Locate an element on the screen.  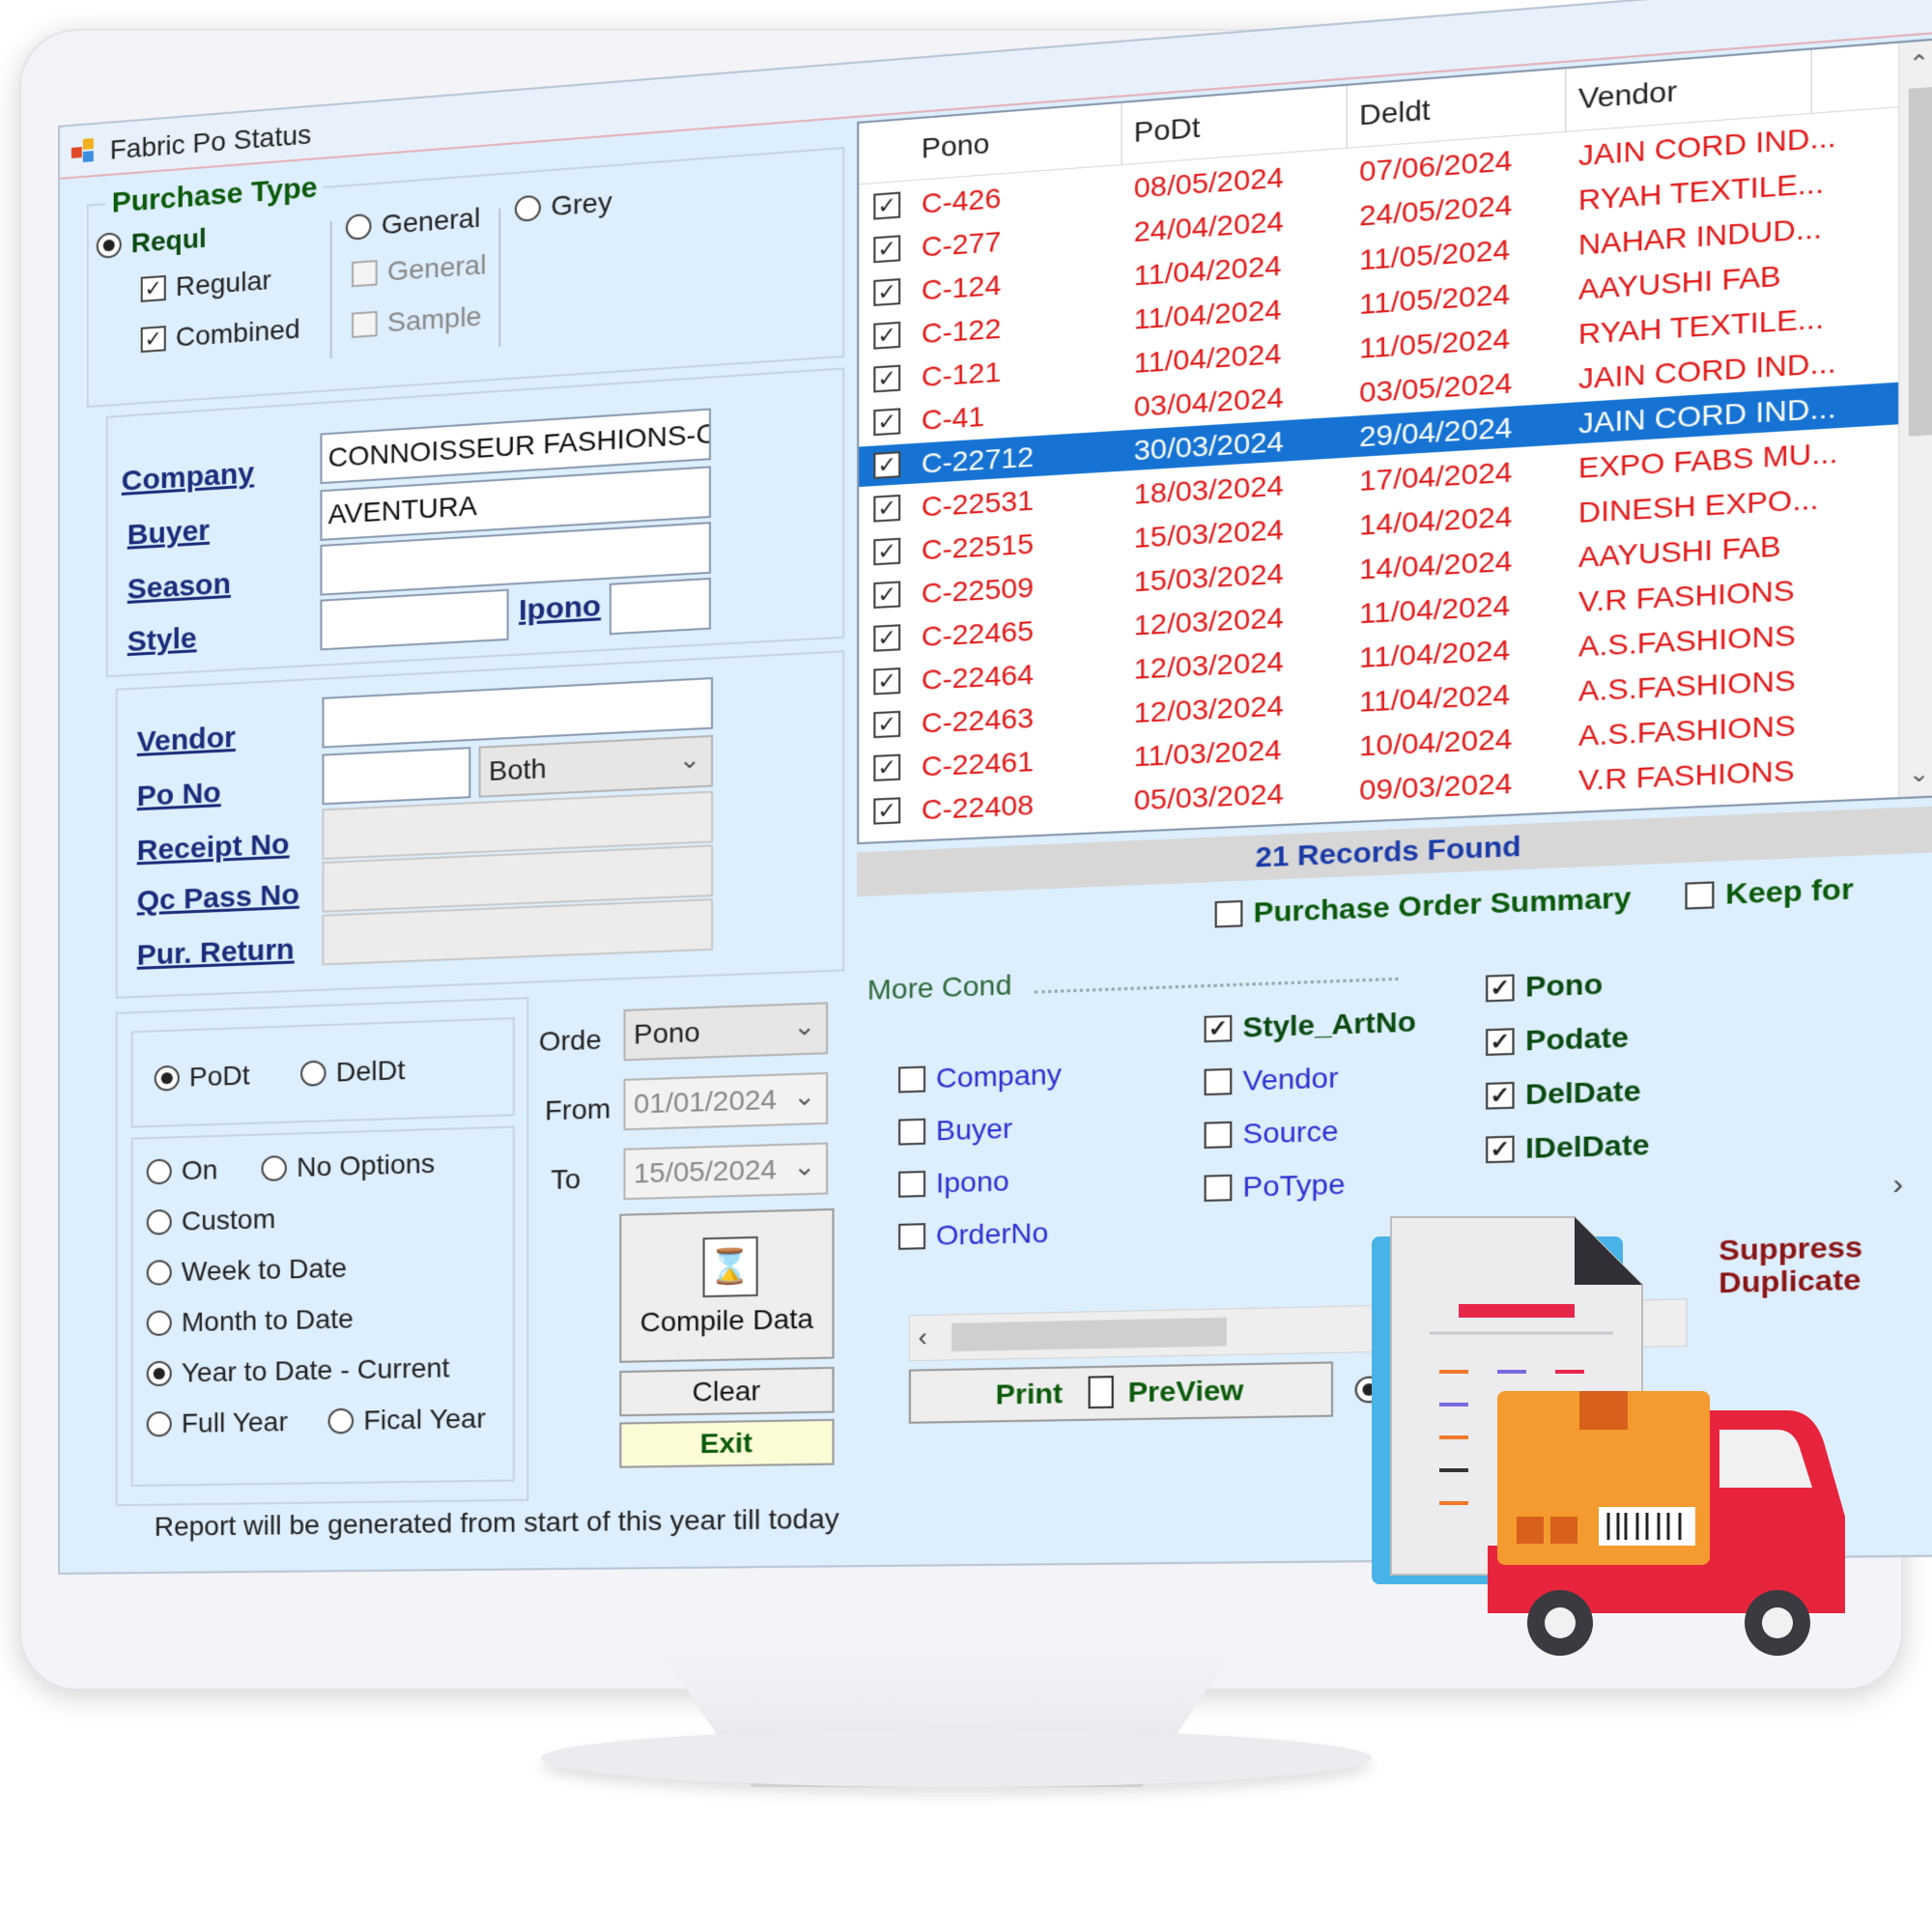
on-label: On is located at coordinates (199, 1170).